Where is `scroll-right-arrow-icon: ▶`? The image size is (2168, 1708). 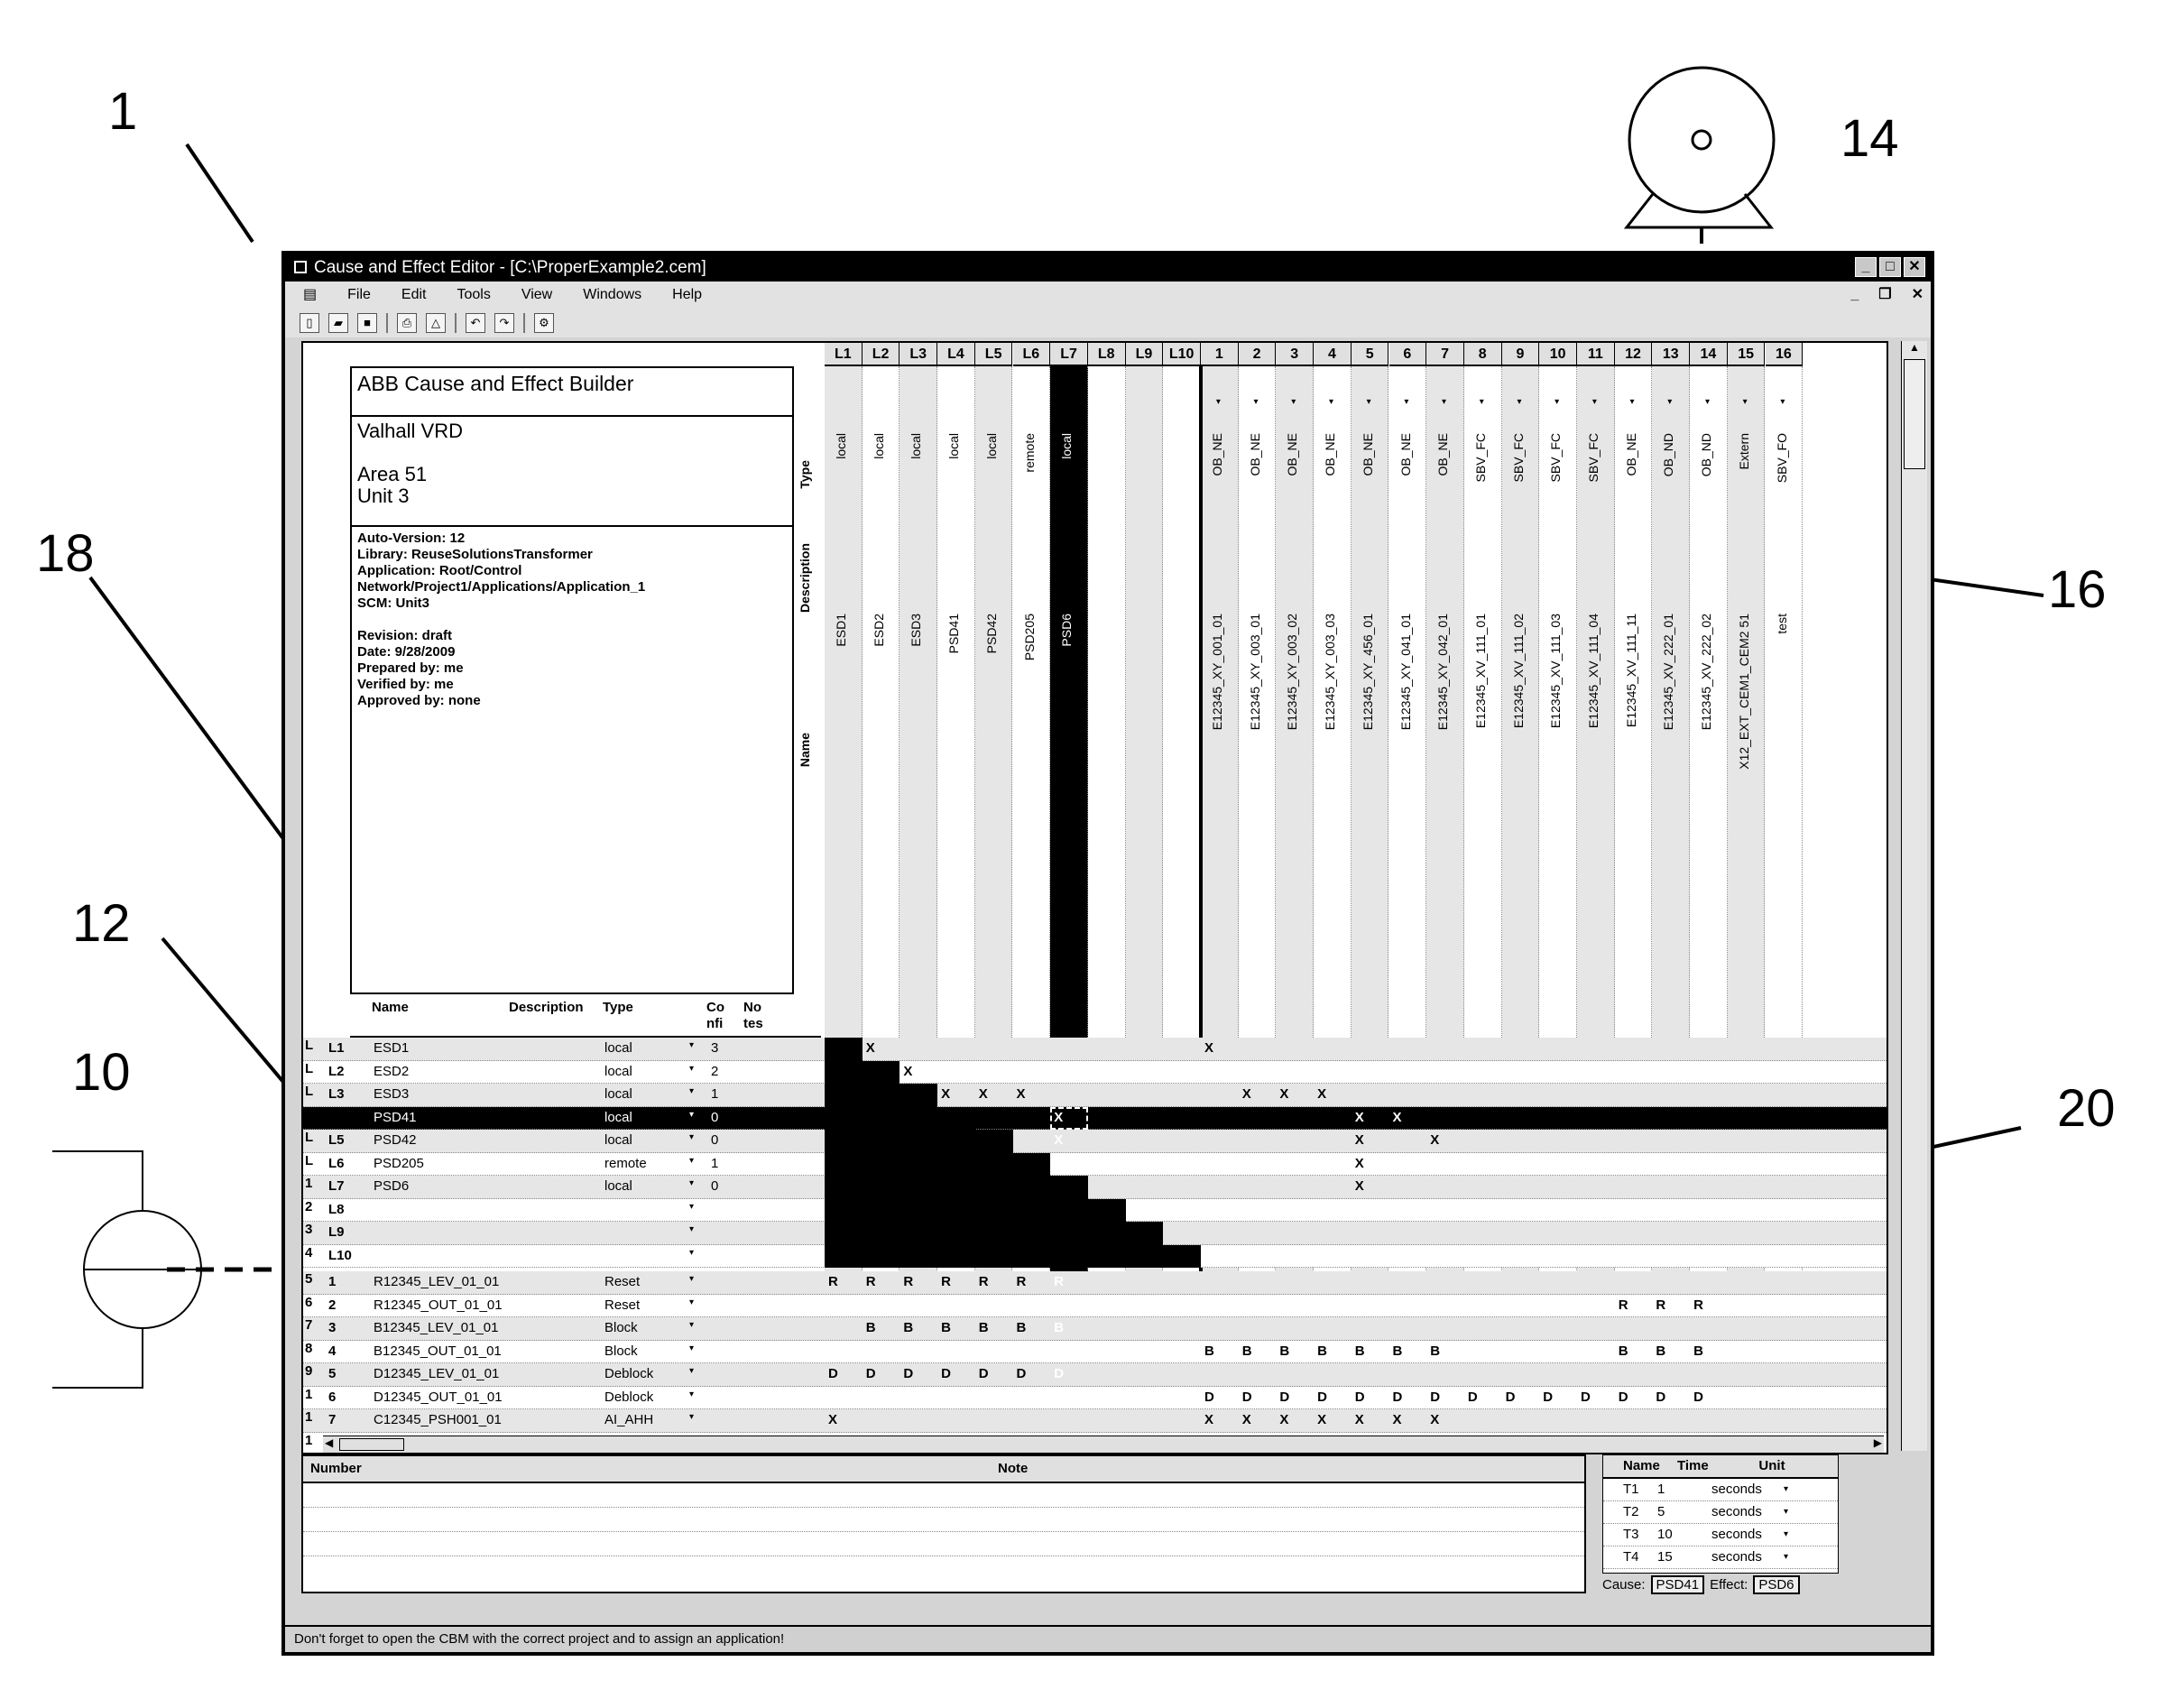
scroll-right-arrow-icon: ▶ is located at coordinates (1878, 1442).